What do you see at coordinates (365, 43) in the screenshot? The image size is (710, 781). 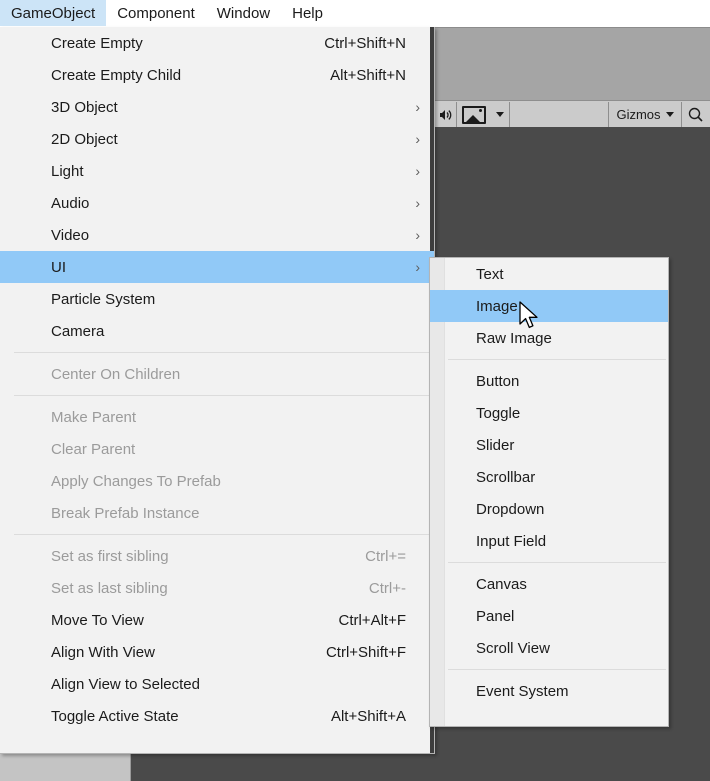 I see `menu-item-shortcut: Ctrl+Shift+N` at bounding box center [365, 43].